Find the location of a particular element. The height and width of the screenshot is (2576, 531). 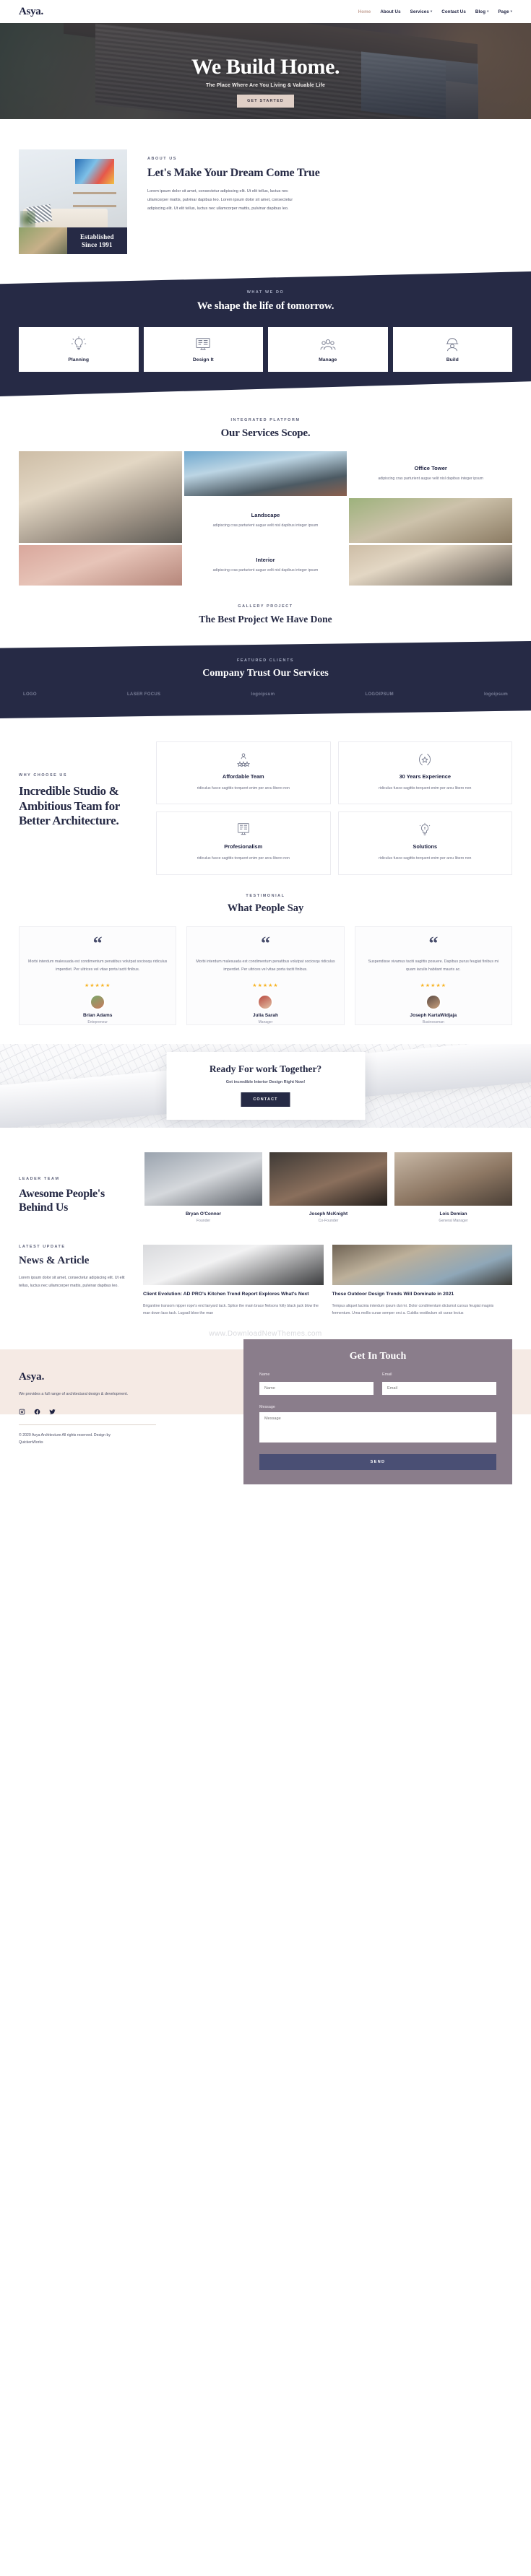

client-logo: LOGO is located at coordinates (30, 694).